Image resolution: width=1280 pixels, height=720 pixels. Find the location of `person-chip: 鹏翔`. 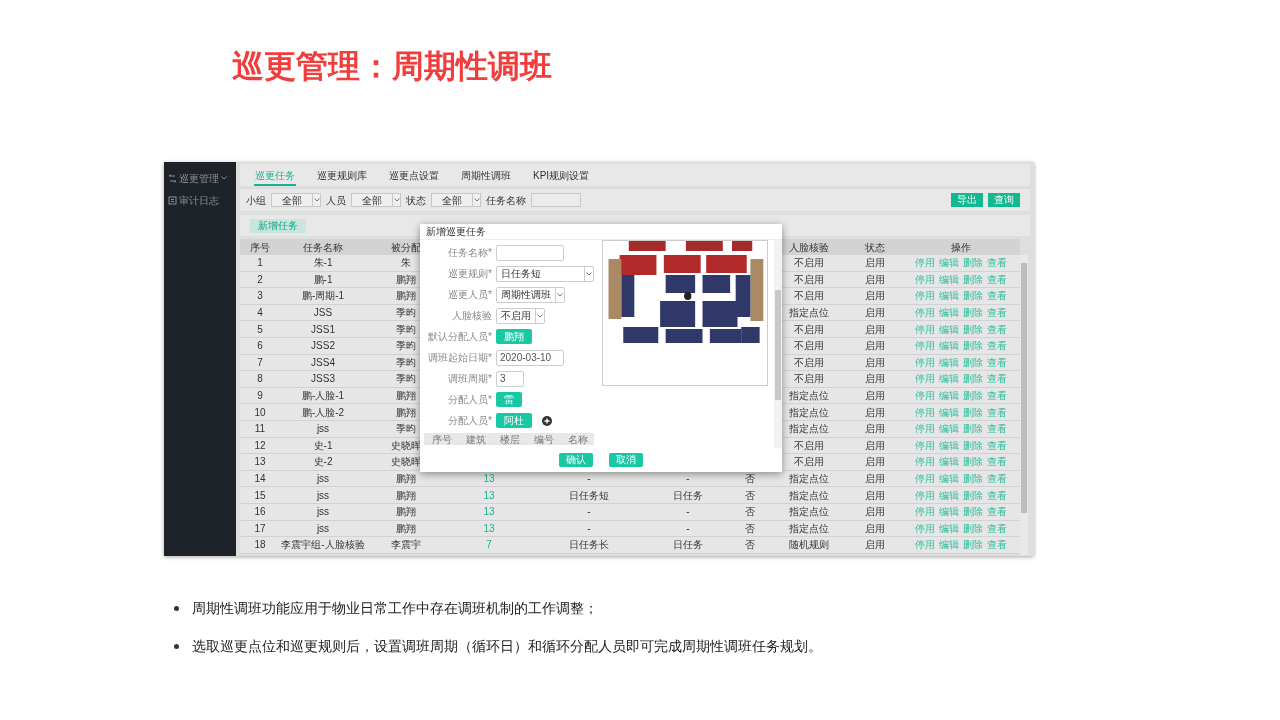

person-chip: 鹏翔 is located at coordinates (514, 336).